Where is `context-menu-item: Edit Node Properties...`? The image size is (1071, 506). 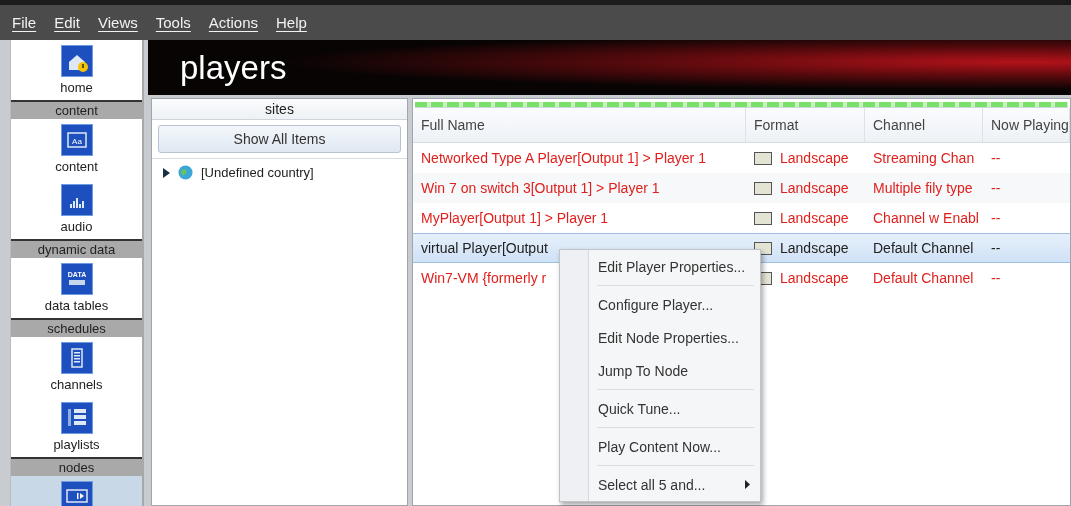 context-menu-item: Edit Node Properties... is located at coordinates (674, 337).